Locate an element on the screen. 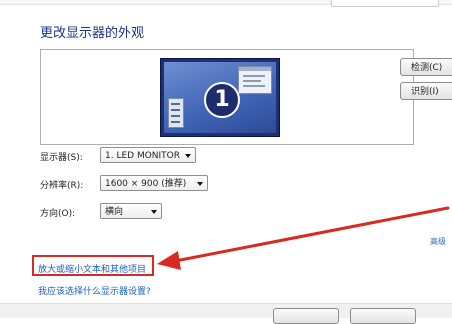 Image resolution: width=452 pixels, height=324 pixels. dialog-footer is located at coordinates (226, 313).